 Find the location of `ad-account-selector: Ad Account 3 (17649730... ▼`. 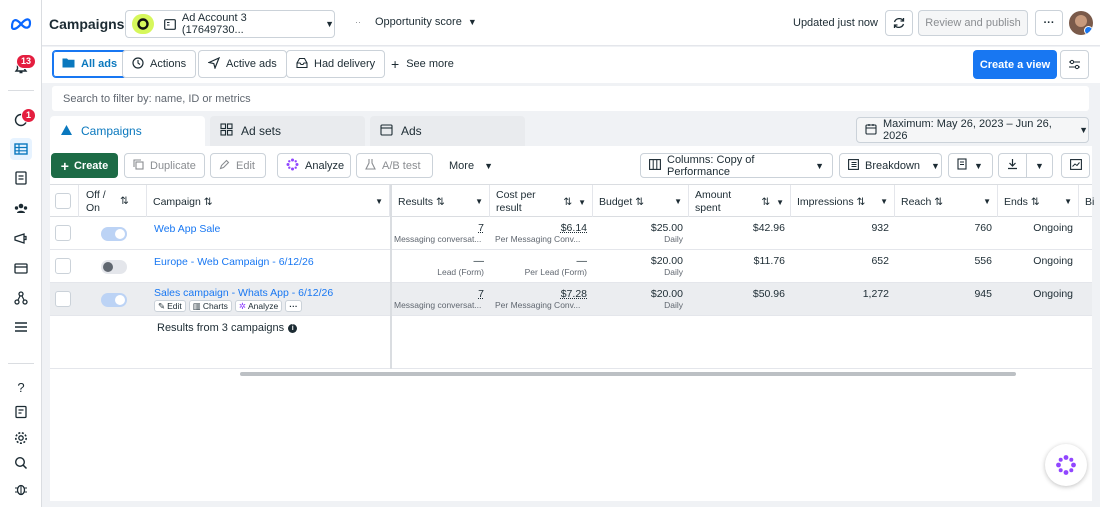

ad-account-selector: Ad Account 3 (17649730... ▼ is located at coordinates (230, 24).